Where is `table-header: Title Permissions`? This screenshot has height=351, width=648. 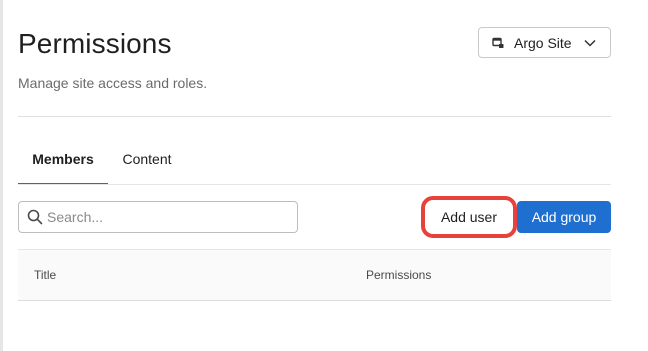
table-header: Title Permissions is located at coordinates (314, 275).